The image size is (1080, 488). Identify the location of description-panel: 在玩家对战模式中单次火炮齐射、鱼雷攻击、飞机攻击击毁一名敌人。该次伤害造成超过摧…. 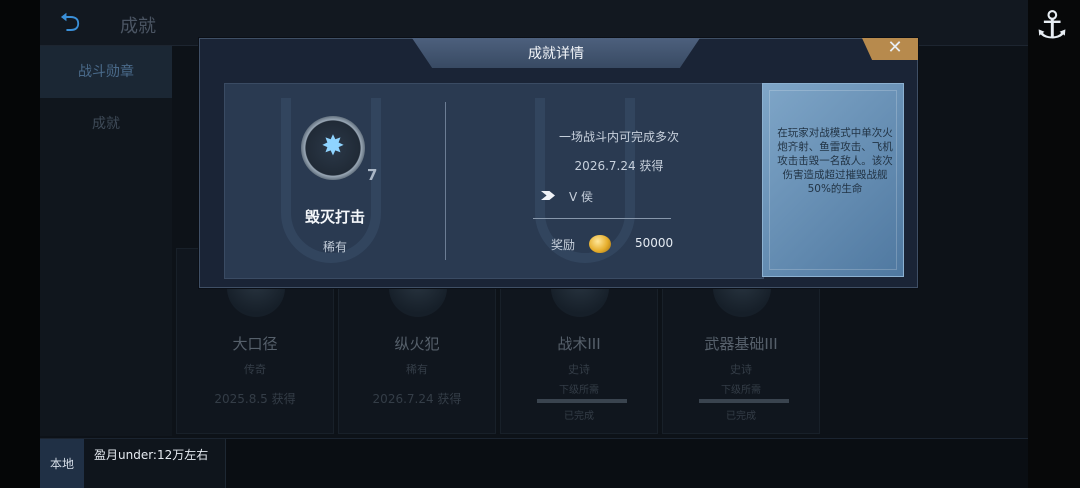
(833, 180).